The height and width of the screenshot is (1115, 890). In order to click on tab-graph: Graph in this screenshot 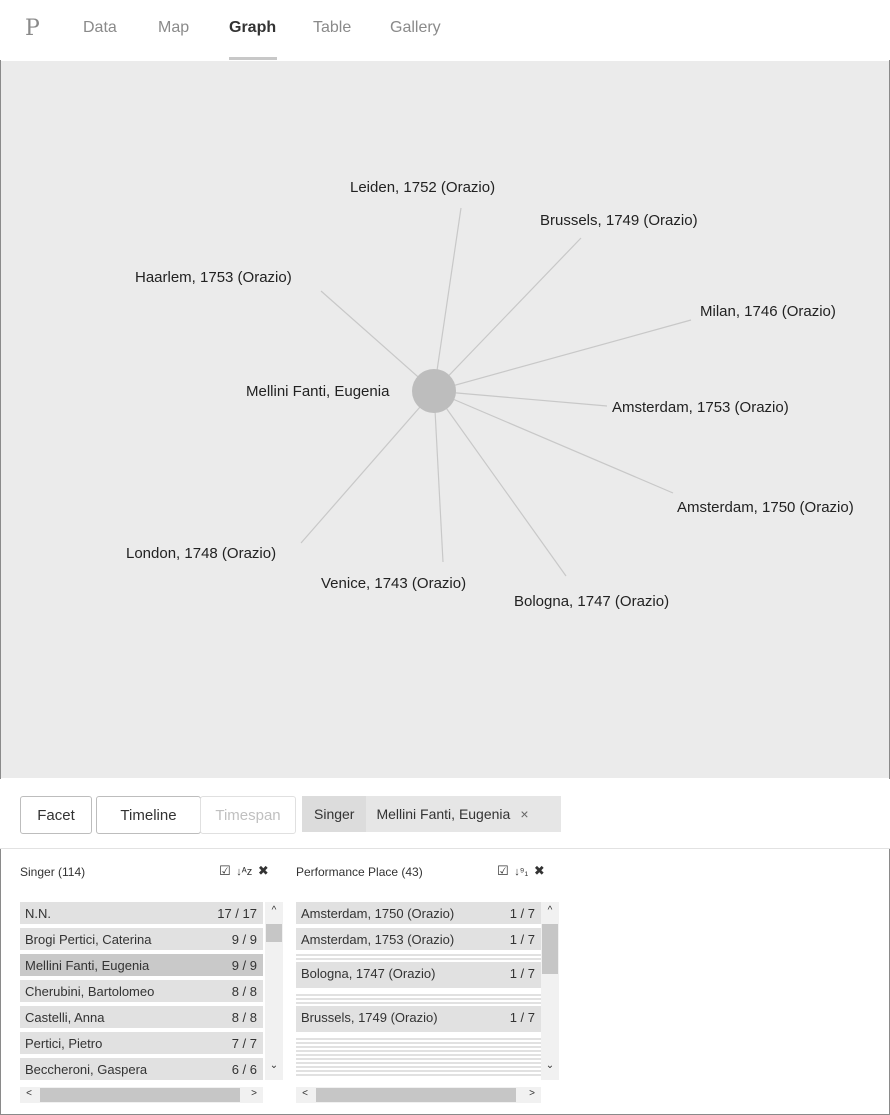, I will do `click(252, 28)`.